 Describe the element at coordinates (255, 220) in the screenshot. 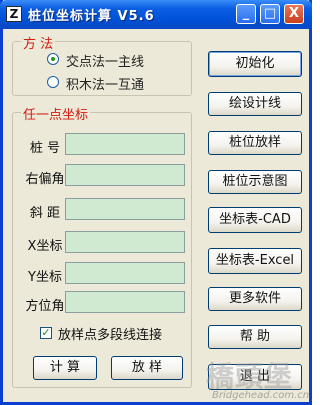

I see `coordinate-table-cad-button: 坐标表-CAD` at that location.